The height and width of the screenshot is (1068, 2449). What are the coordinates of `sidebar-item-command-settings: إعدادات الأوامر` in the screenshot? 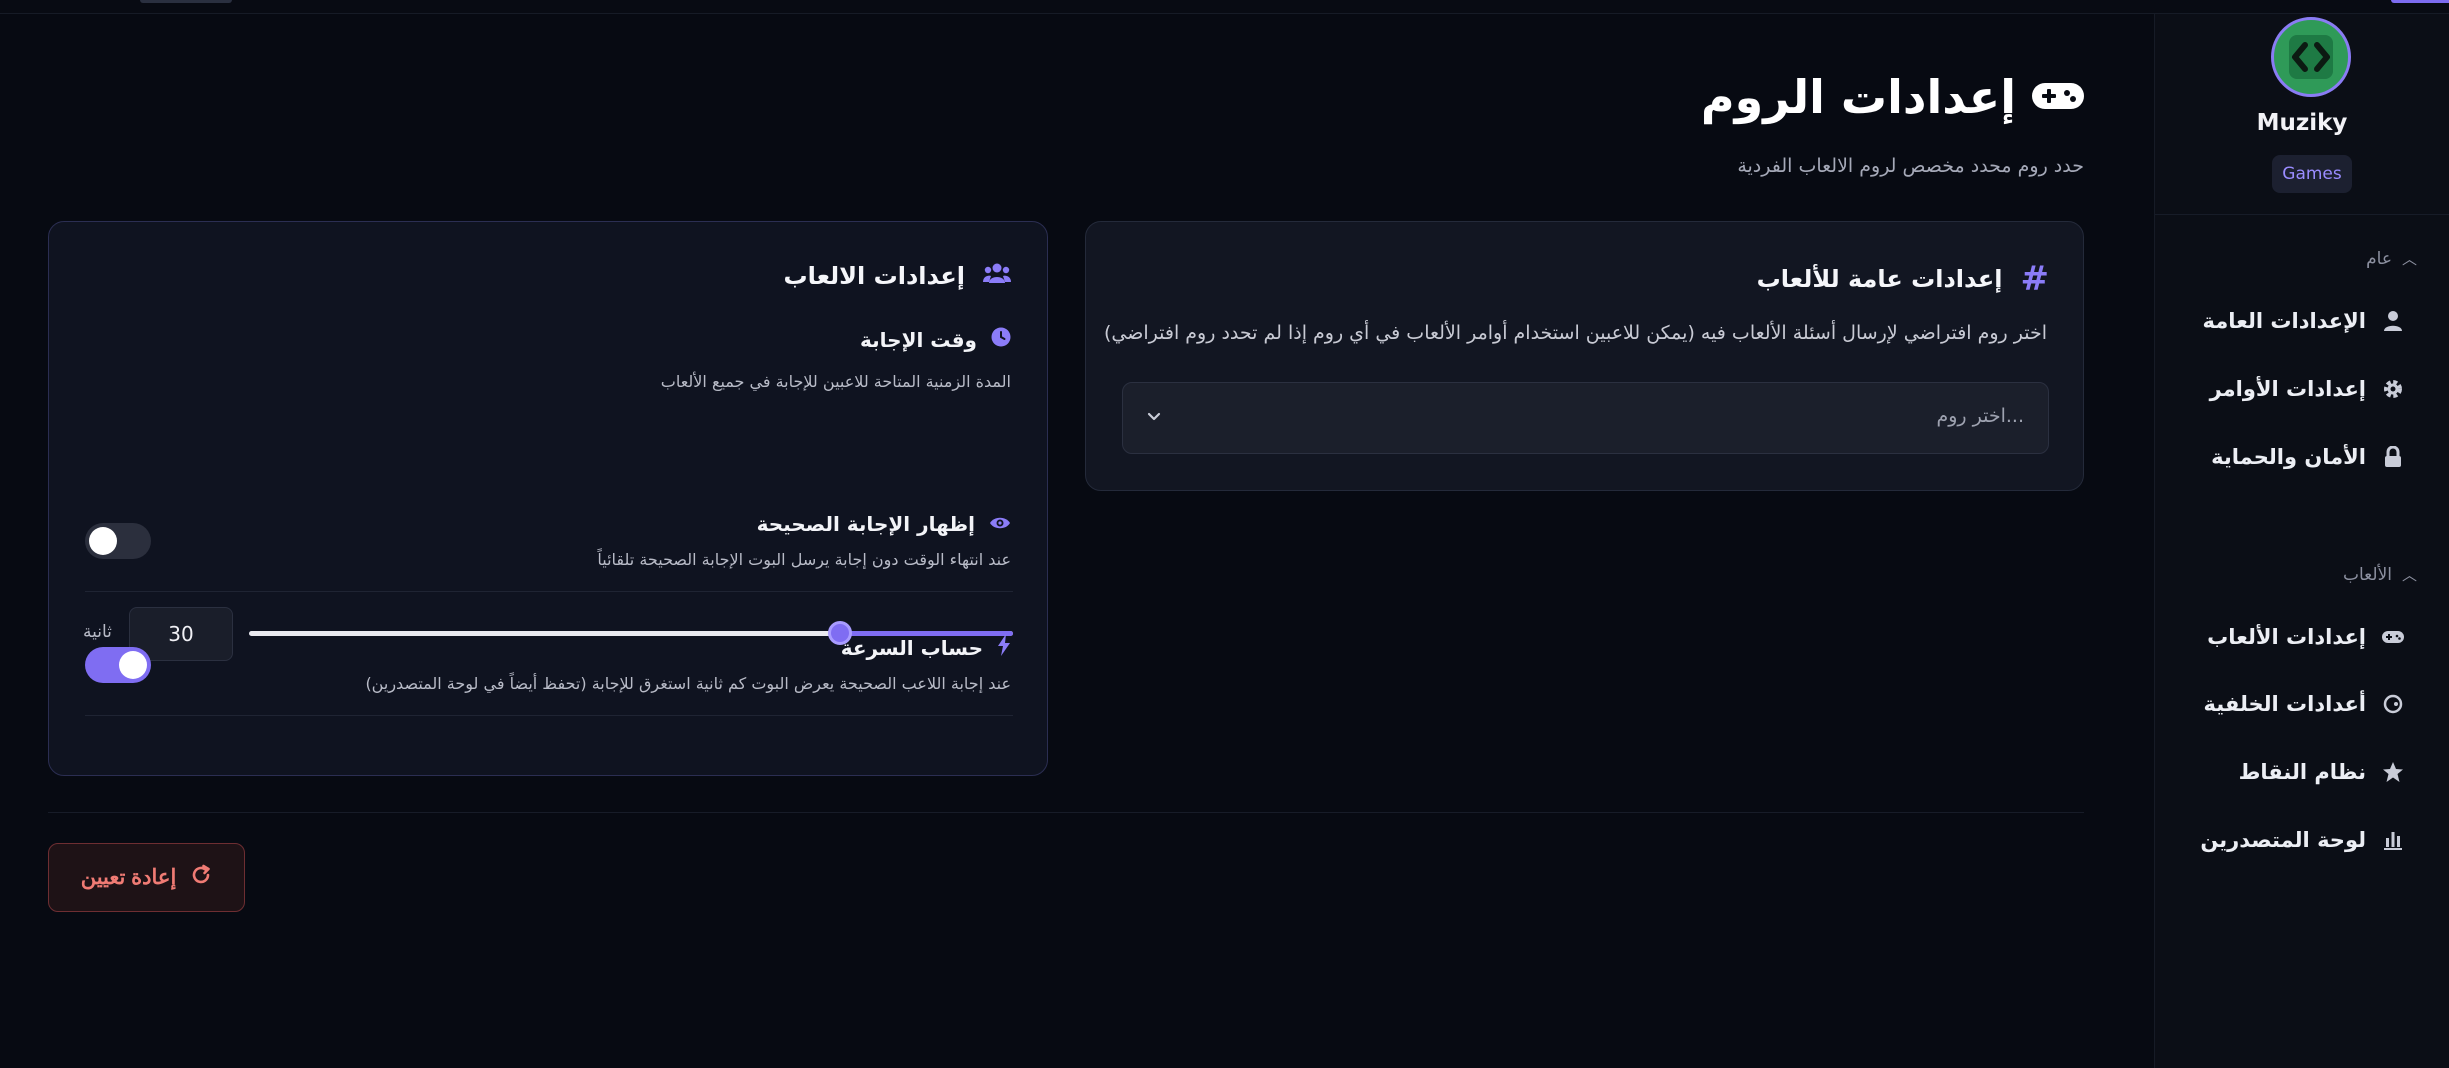 It's located at (2294, 389).